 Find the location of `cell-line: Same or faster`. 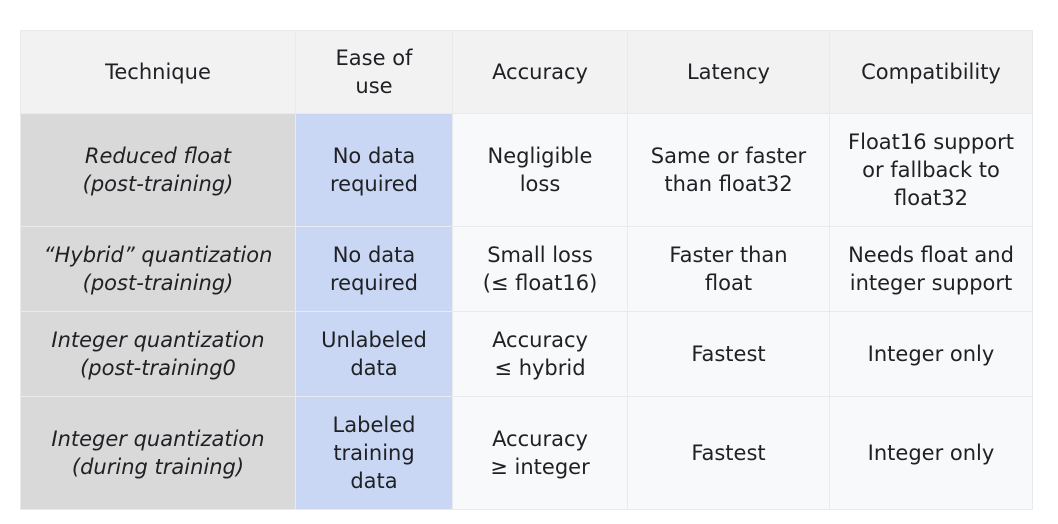

cell-line: Same or faster is located at coordinates (728, 156).